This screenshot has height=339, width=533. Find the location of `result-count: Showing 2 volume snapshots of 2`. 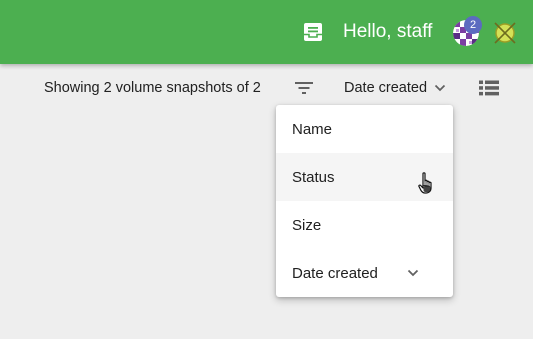

result-count: Showing 2 volume snapshots of 2 is located at coordinates (152, 88).